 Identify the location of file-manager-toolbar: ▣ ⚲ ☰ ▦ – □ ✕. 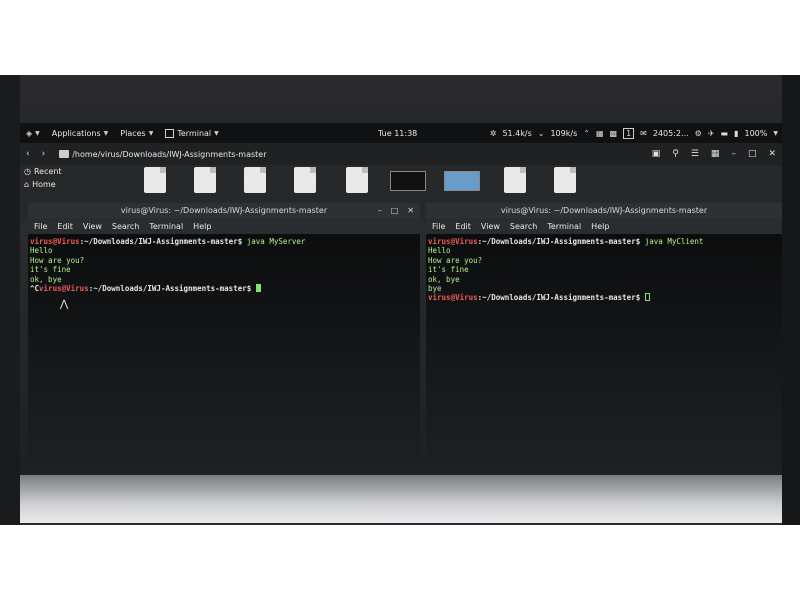
(714, 154).